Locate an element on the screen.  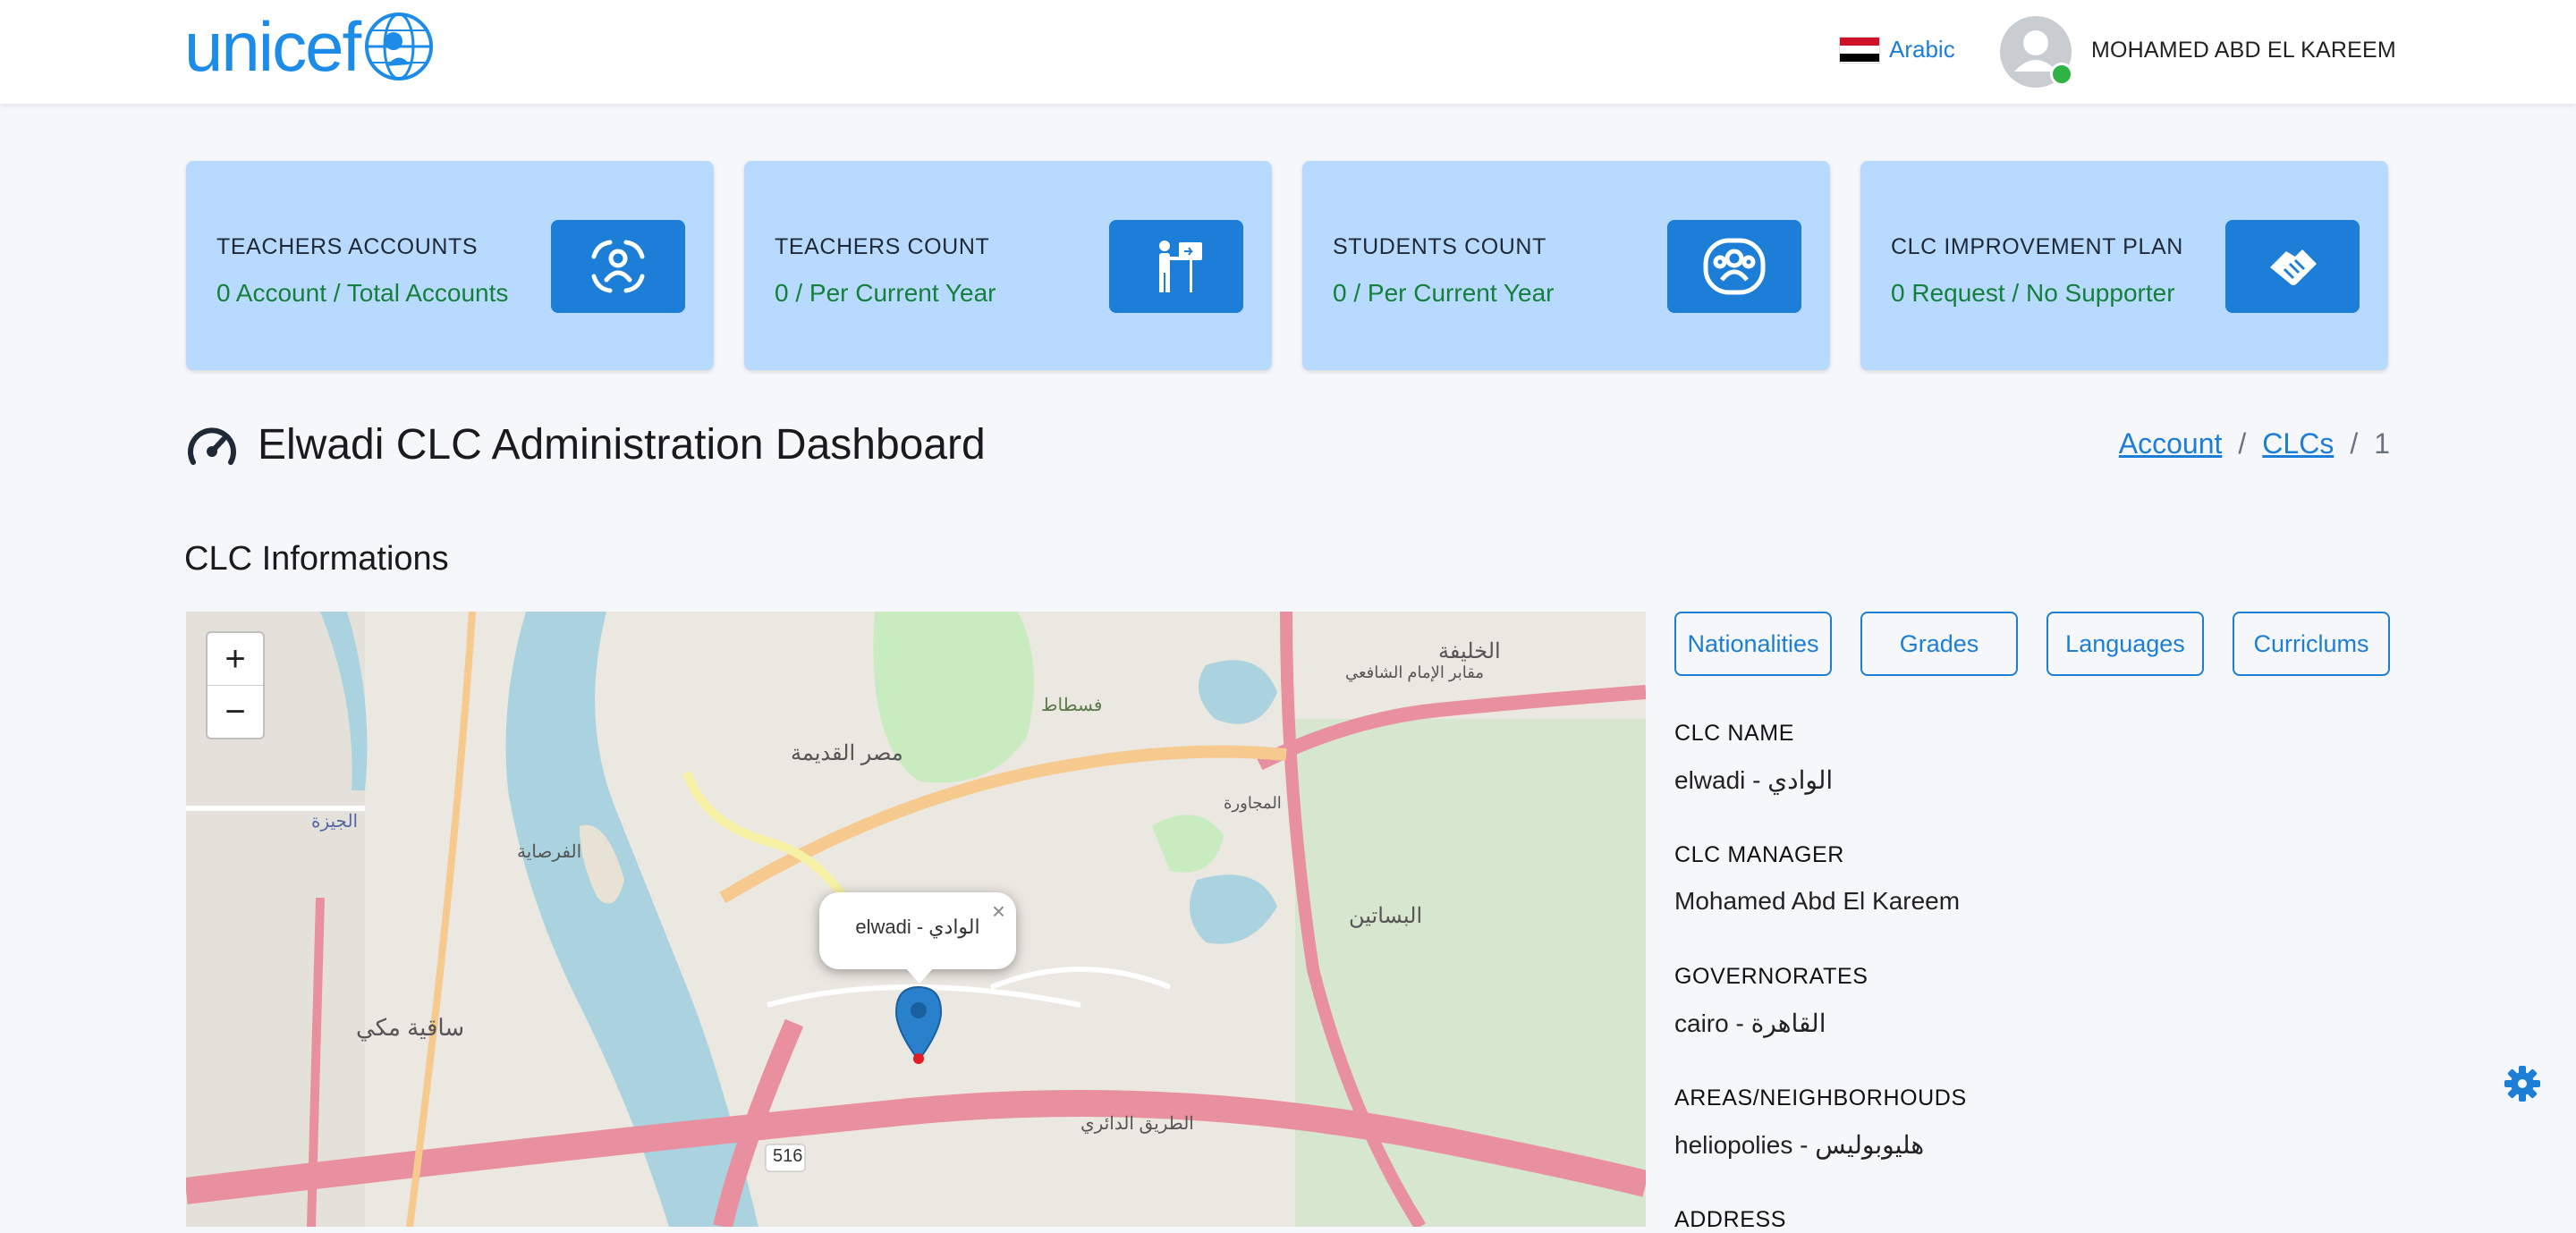
breadcrumb: Account / CLCs / 1 is located at coordinates (2254, 443).